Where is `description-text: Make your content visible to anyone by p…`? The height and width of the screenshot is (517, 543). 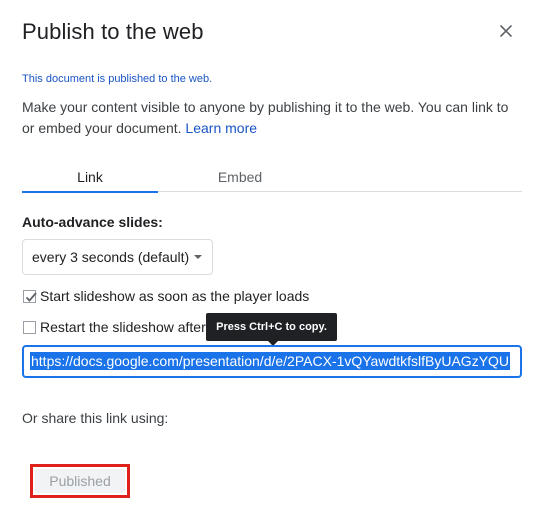 description-text: Make your content visible to anyone by p… is located at coordinates (265, 117).